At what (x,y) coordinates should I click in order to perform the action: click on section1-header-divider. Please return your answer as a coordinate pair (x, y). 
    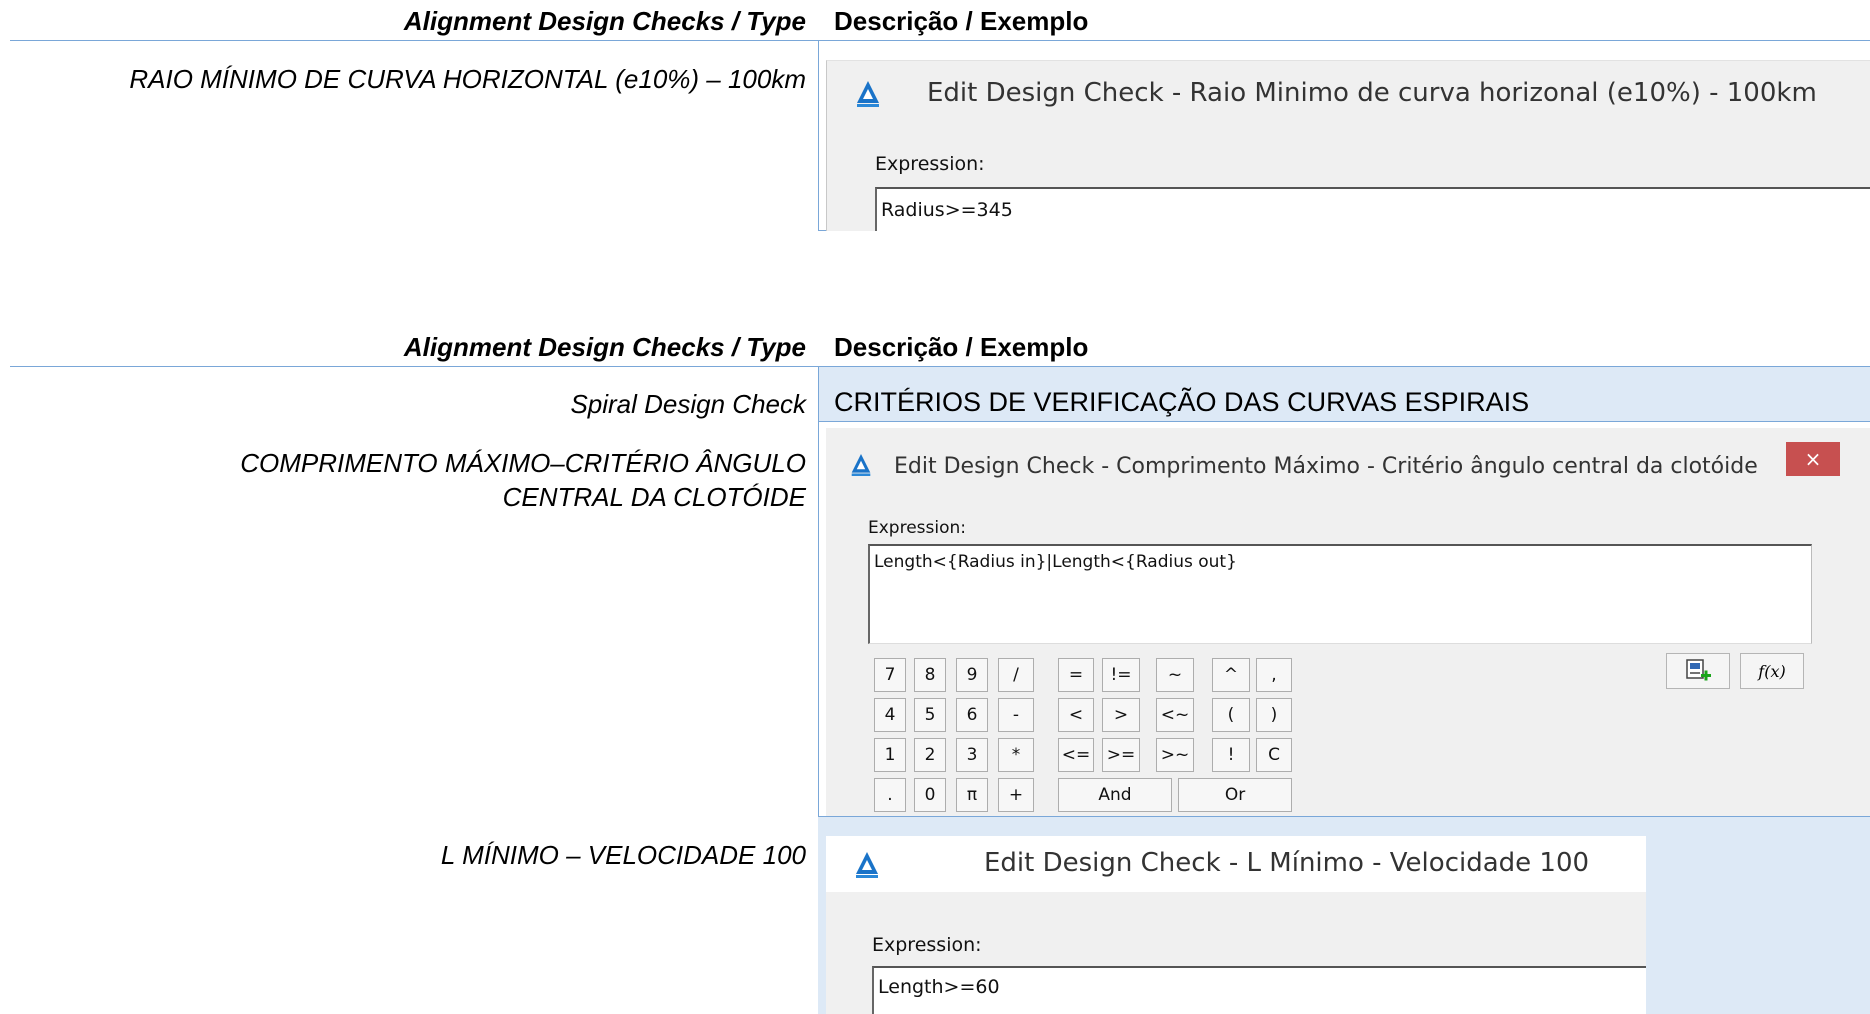
    Looking at the image, I should click on (940, 40).